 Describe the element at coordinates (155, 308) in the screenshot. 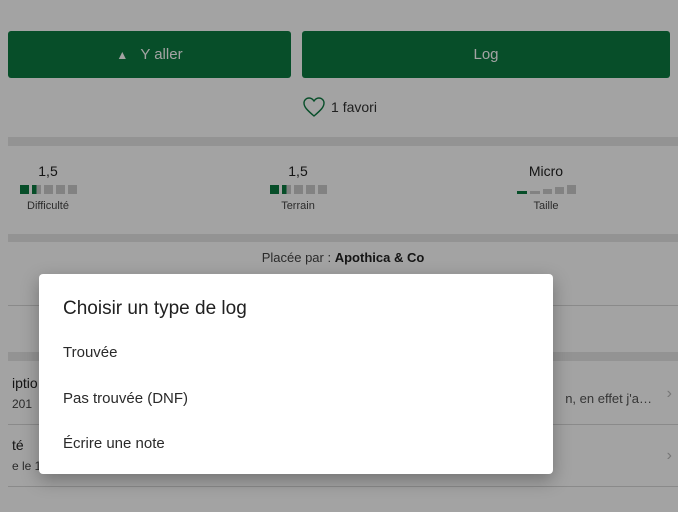

I see `dialog-title: Choisir un type de log` at that location.